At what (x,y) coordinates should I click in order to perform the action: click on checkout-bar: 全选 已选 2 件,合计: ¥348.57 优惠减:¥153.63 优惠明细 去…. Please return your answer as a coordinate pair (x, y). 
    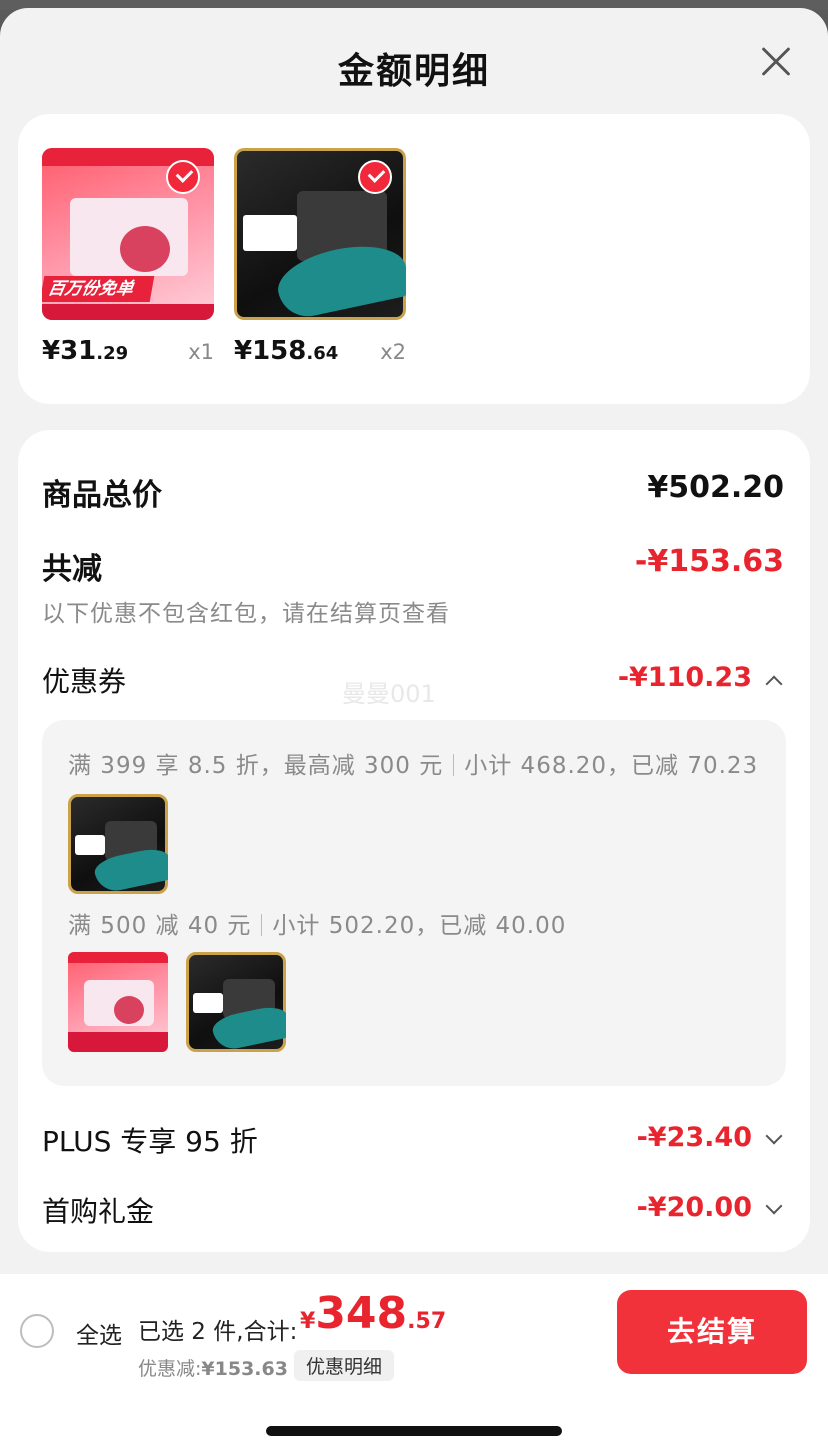
    Looking at the image, I should click on (414, 1360).